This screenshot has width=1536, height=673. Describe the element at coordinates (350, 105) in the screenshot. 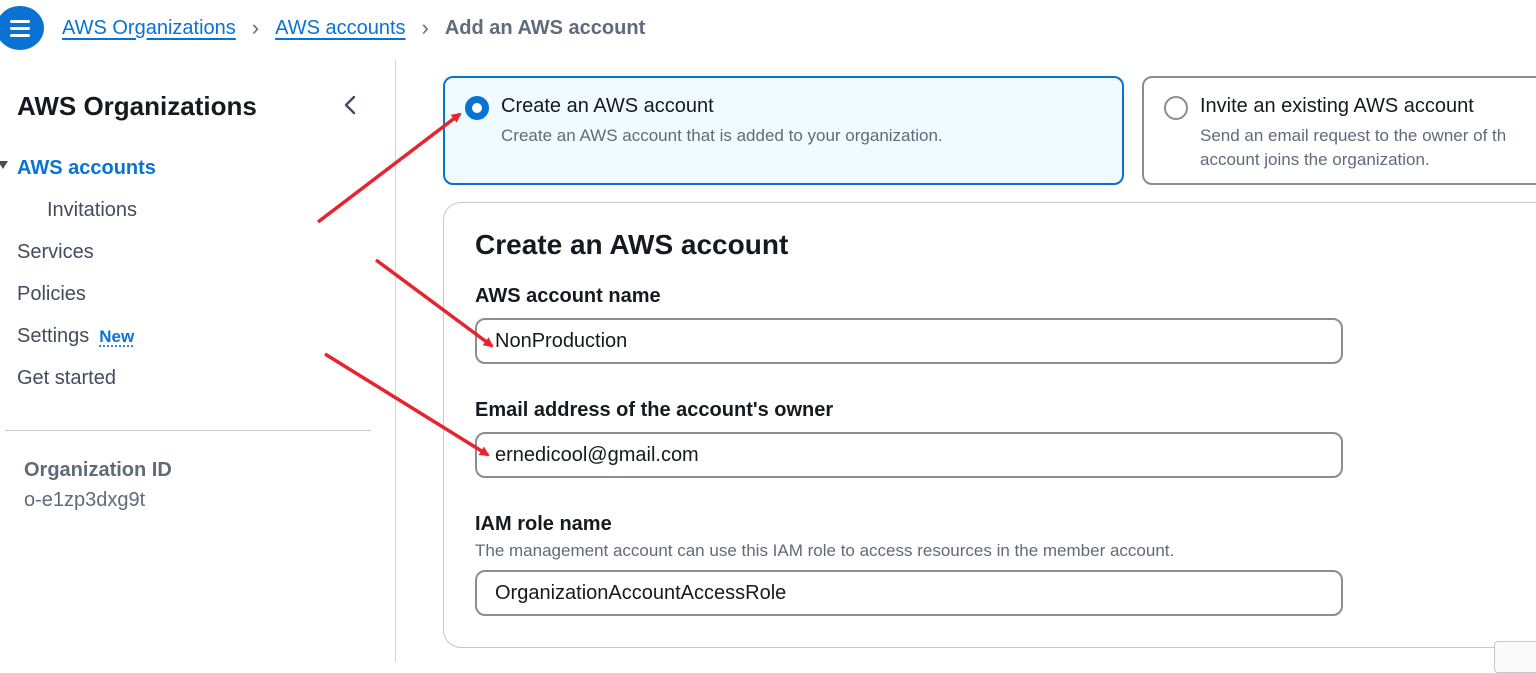

I see `chevron-left-icon` at that location.